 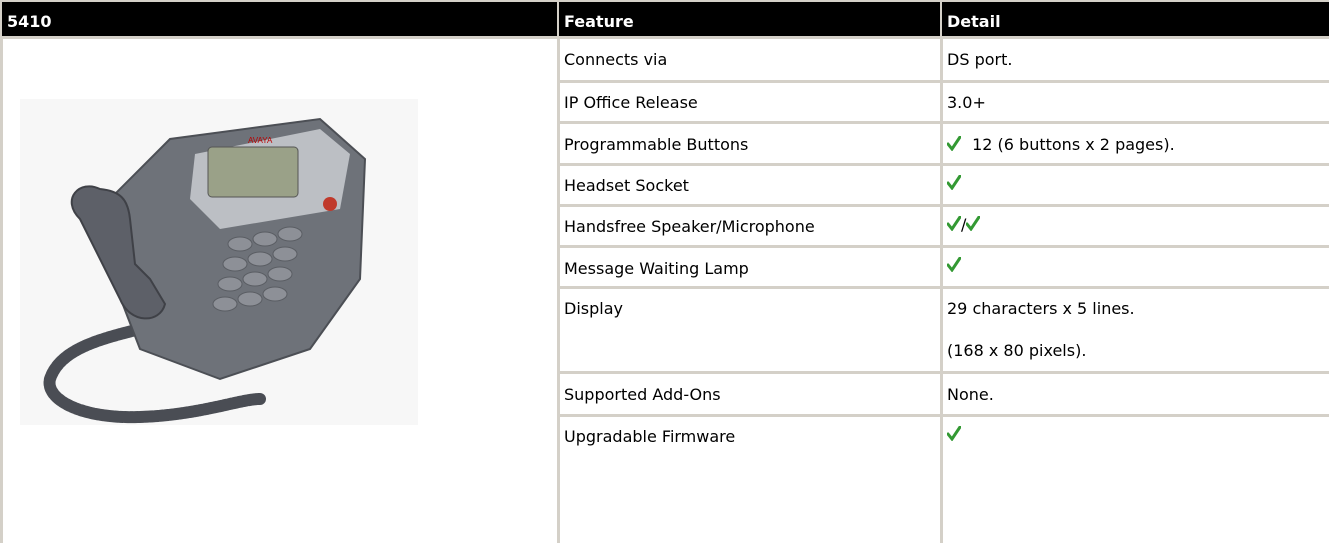 I want to click on detail-cell-firmware, so click(x=1134, y=478).